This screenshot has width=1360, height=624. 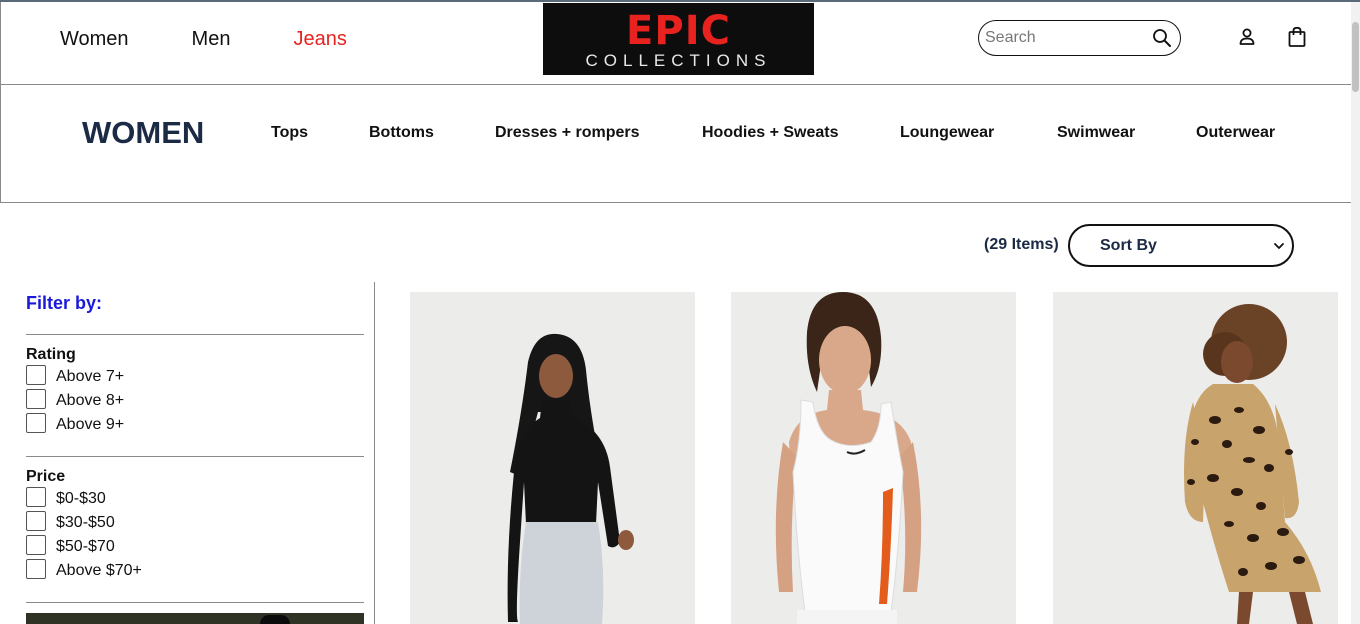 I want to click on shopping-bag-icon, so click(x=1297, y=37).